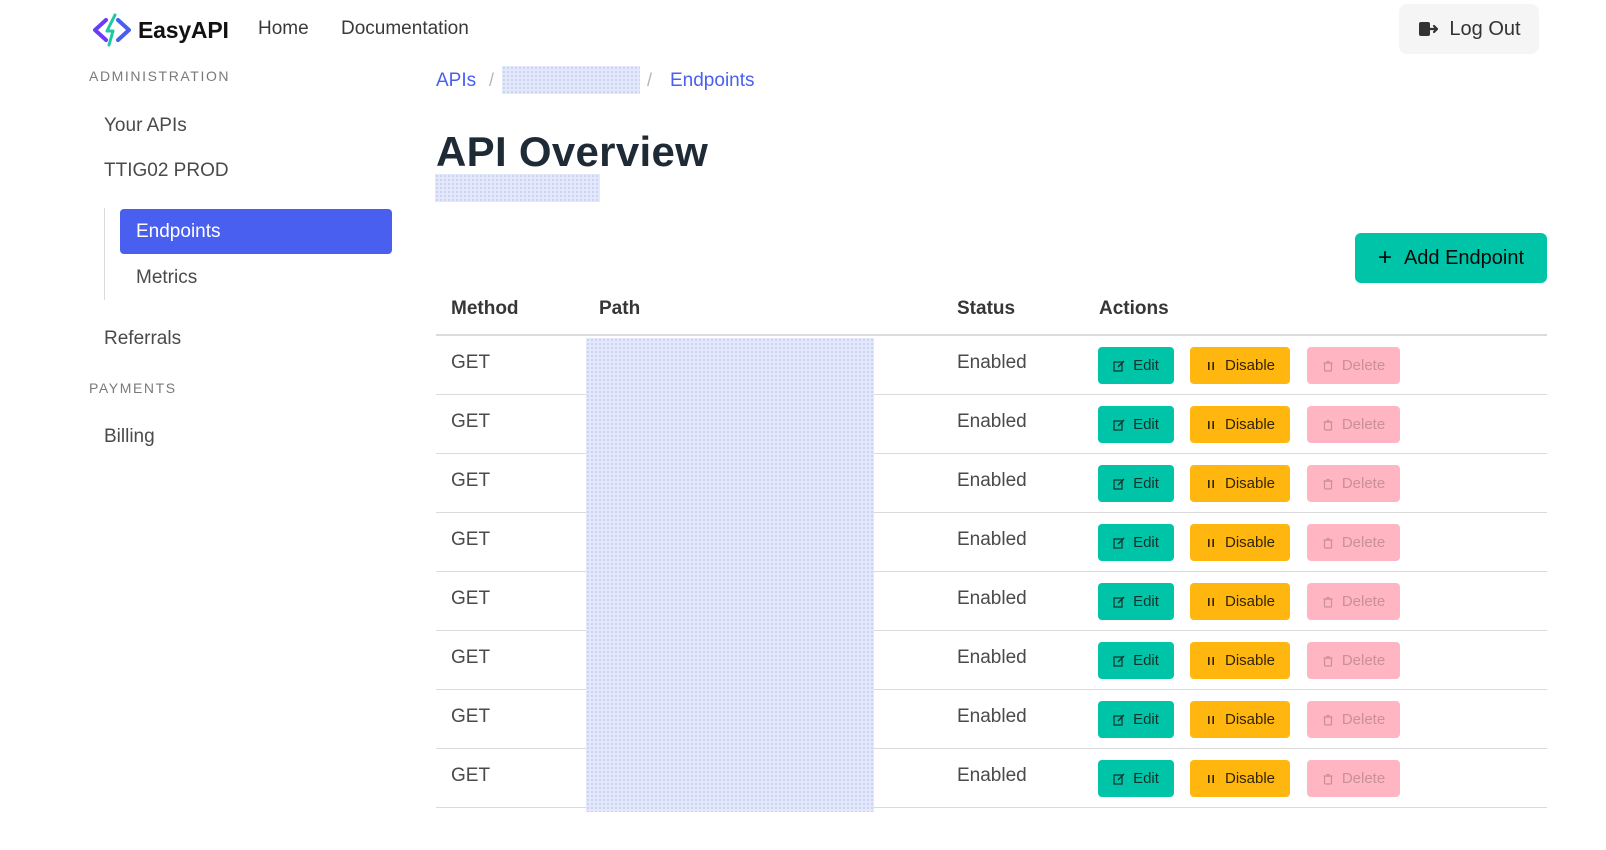 Image resolution: width=1606 pixels, height=850 pixels. What do you see at coordinates (517, 188) in the screenshot?
I see `page-subtitle-redacted` at bounding box center [517, 188].